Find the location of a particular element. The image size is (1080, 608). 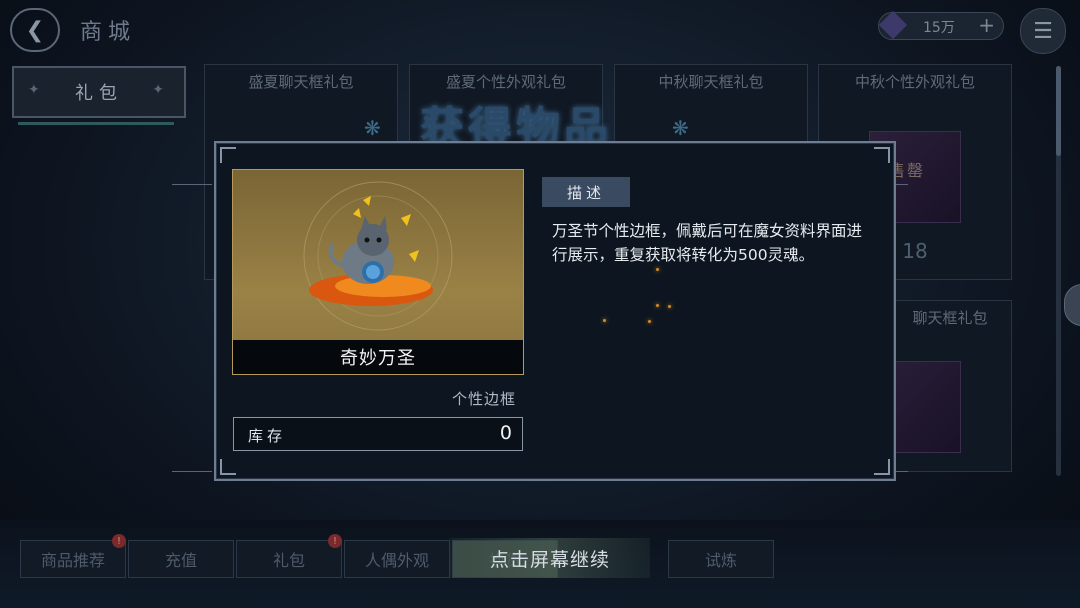

nav-doll-appearance: 人偶外观 is located at coordinates (397, 559).